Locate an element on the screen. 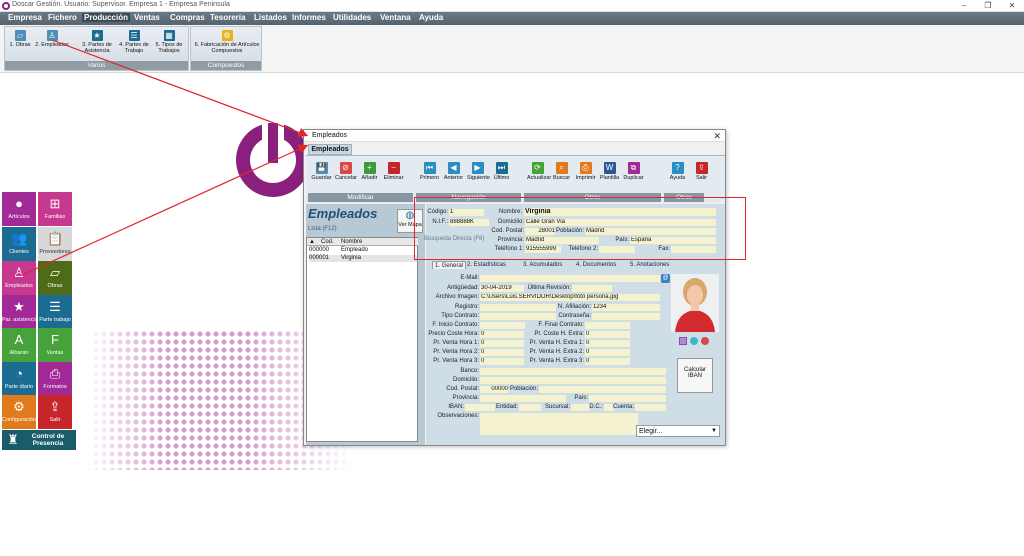  arrow-ribbon-to-dialog is located at coordinates (180, 88).